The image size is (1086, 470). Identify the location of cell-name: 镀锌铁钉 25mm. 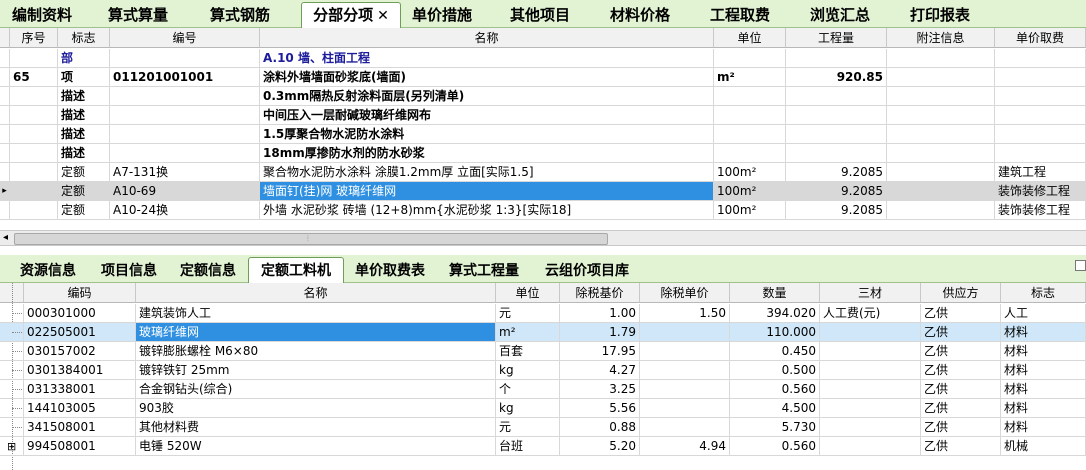
(316, 370).